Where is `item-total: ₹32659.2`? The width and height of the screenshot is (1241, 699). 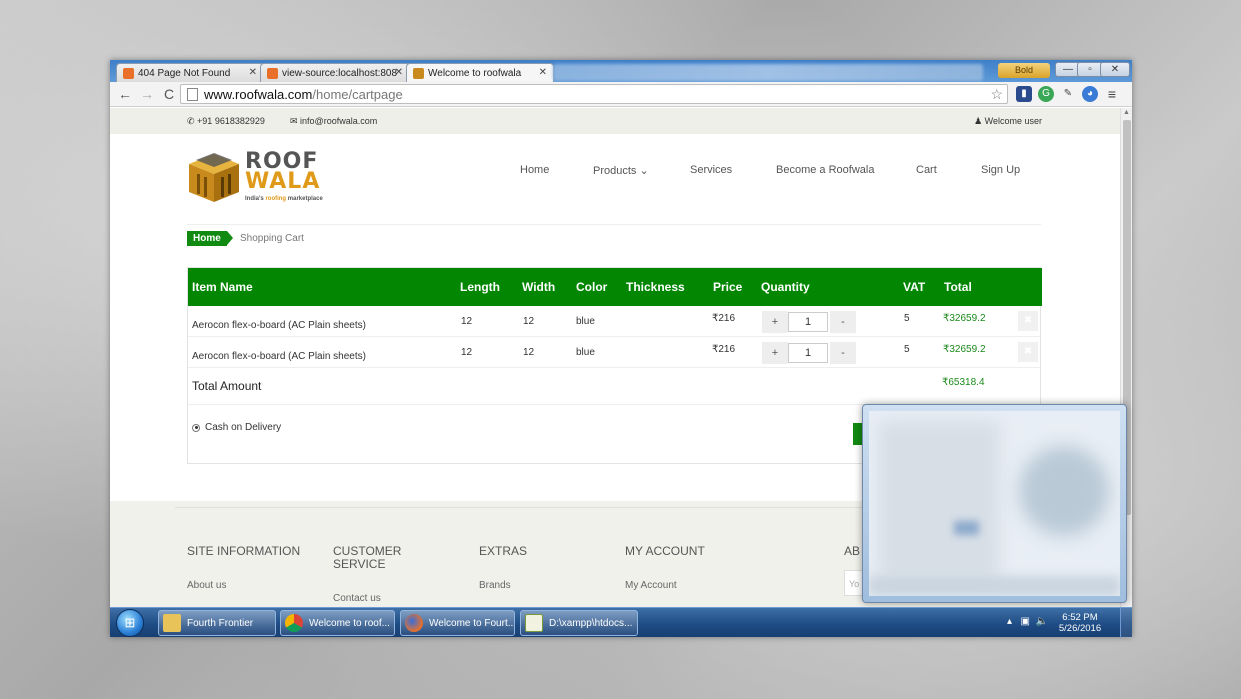 item-total: ₹32659.2 is located at coordinates (964, 349).